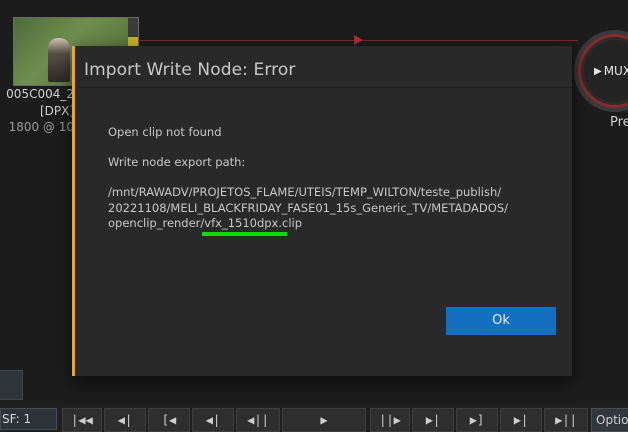 The width and height of the screenshot is (628, 432). I want to click on go-to-start-button: |◀◀, so click(82, 420).